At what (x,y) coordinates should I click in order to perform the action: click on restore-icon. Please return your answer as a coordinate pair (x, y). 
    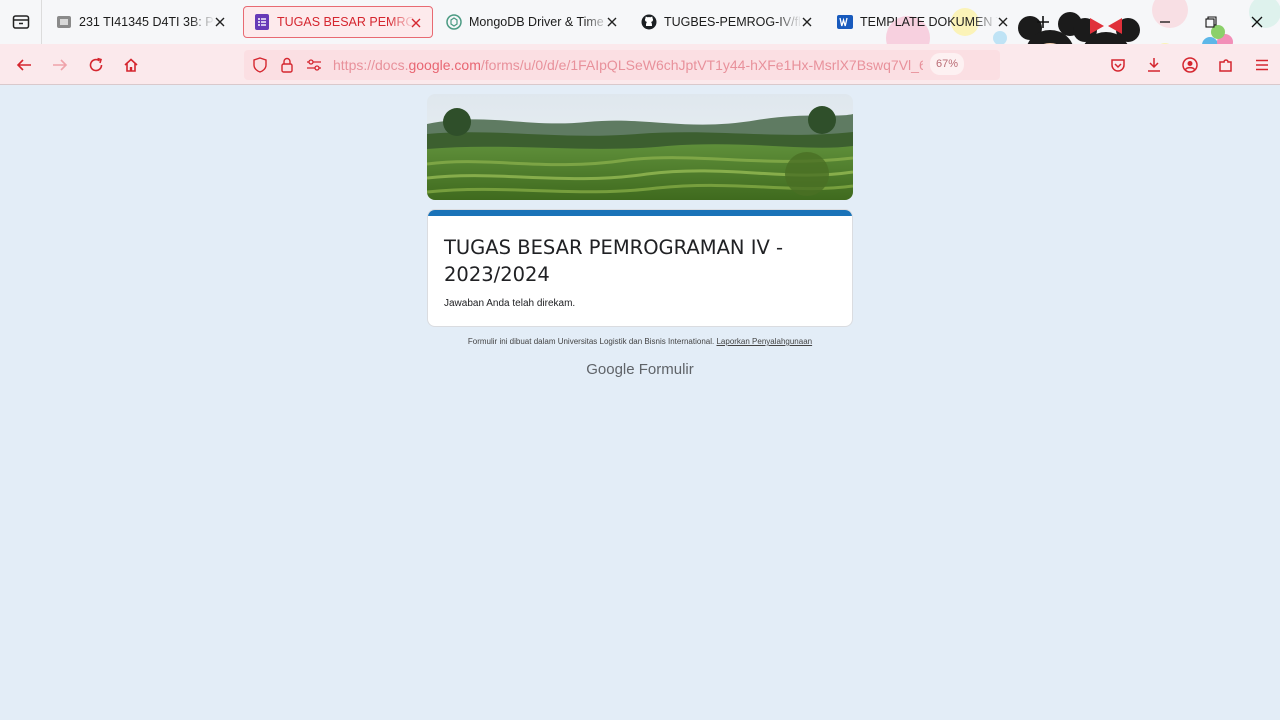
    Looking at the image, I should click on (1211, 22).